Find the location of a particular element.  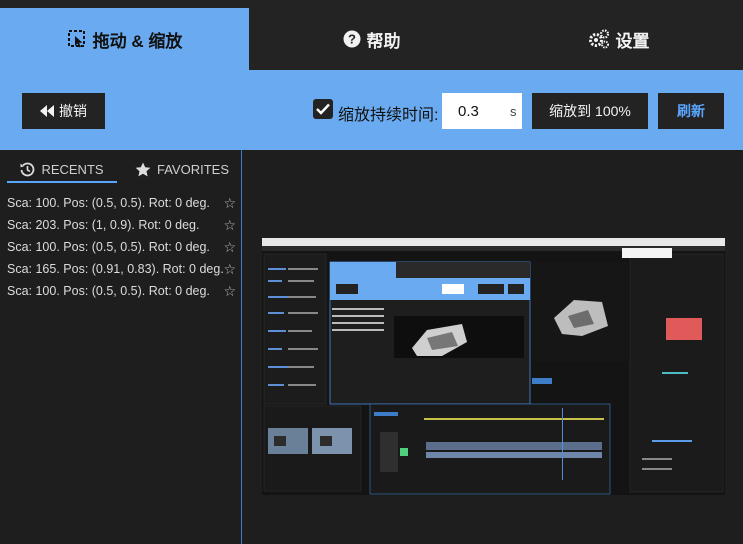

tab-favorites: FAVORITES is located at coordinates (183, 169).